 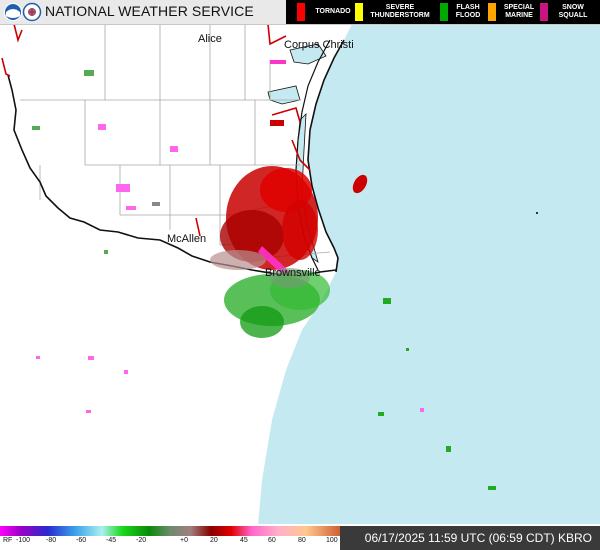 What do you see at coordinates (573, 11) in the screenshot?
I see `legend-label: SNOW SQUALL` at bounding box center [573, 11].